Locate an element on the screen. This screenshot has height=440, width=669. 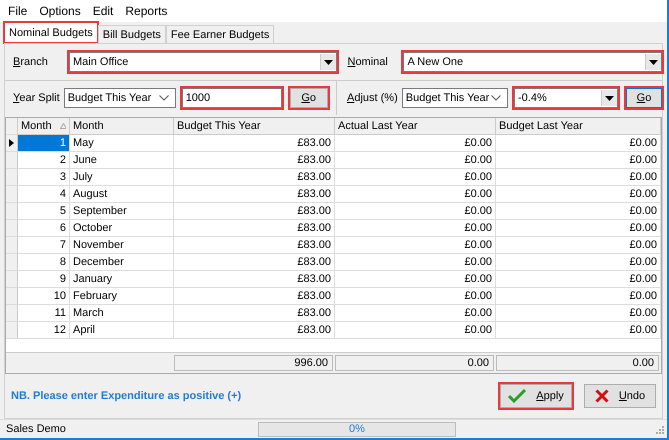
current-row-icon is located at coordinates (11, 143).